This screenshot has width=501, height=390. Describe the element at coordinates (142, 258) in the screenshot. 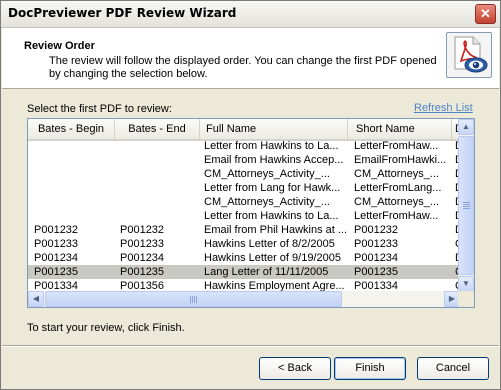

I see `cell-bates-end: P001234` at that location.